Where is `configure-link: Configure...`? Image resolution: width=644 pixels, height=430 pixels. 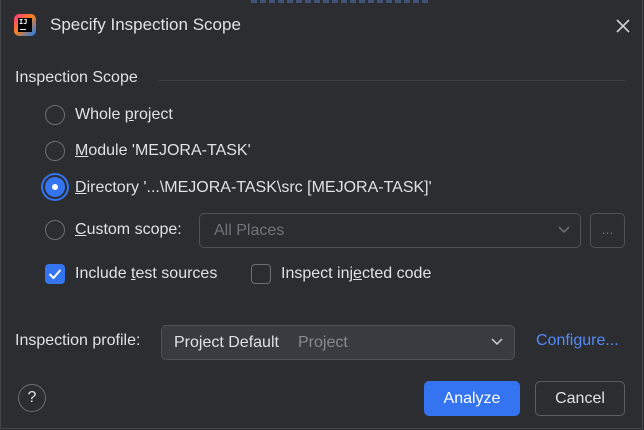
configure-link: Configure... is located at coordinates (577, 341).